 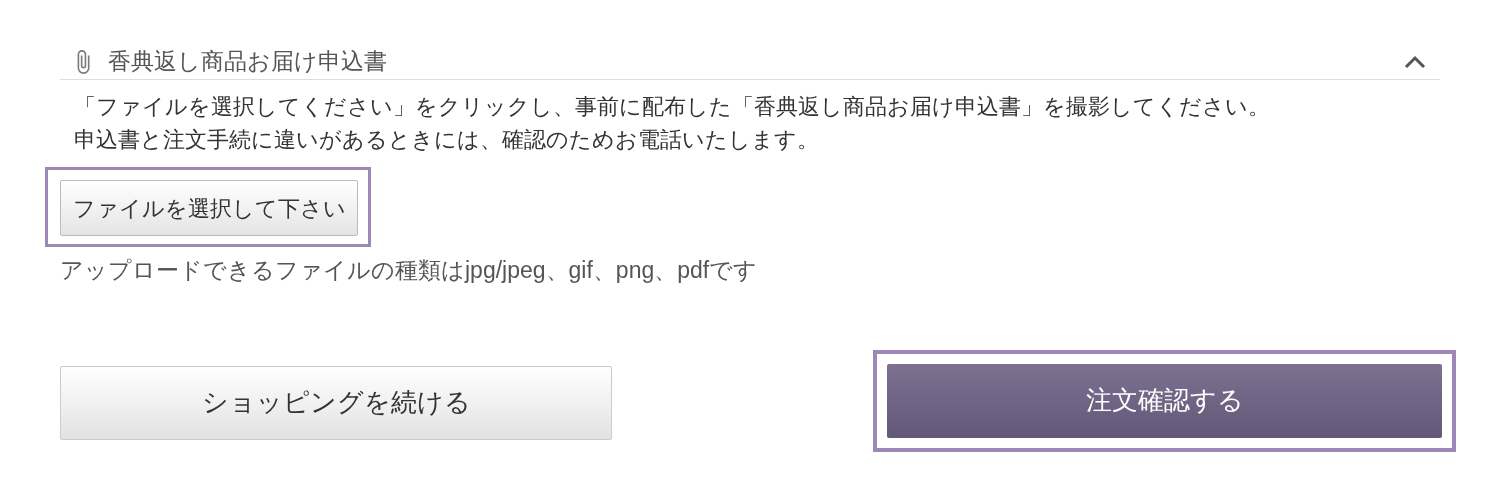 I want to click on confirm-order-button: 注文確認する, so click(x=1164, y=400).